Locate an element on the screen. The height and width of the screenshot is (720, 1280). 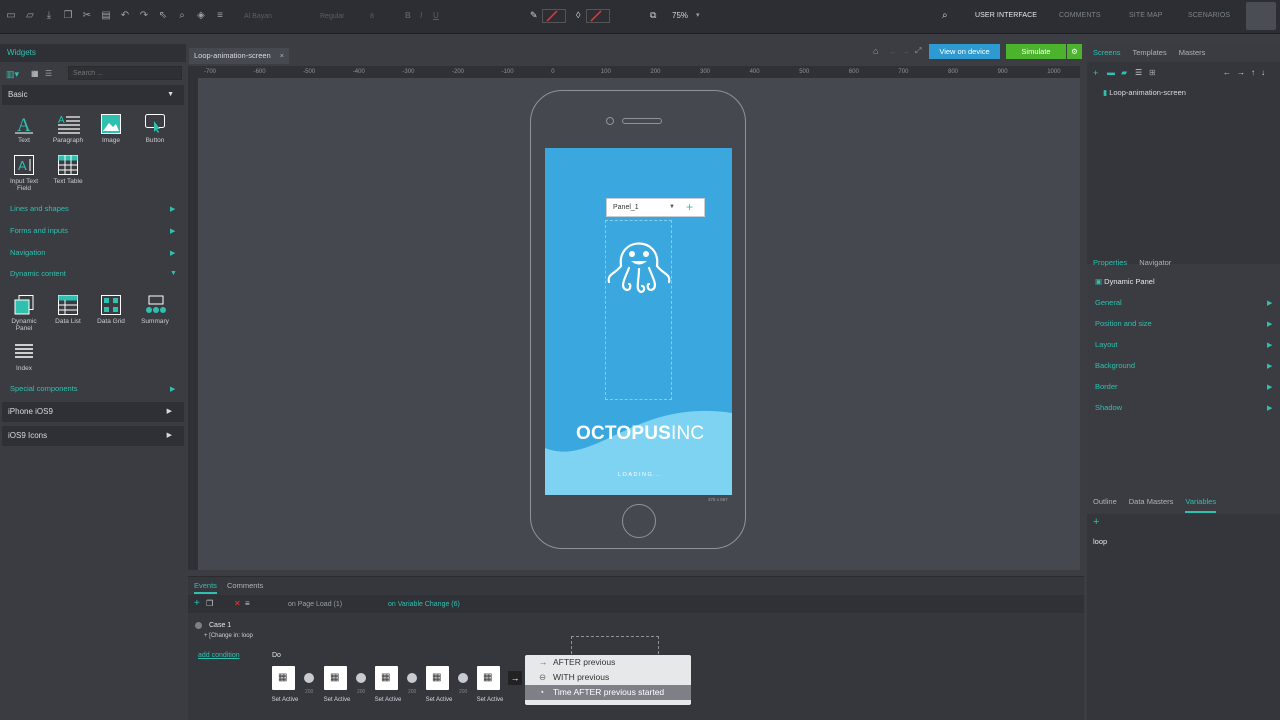
panel-state-selector: Panel_1 ▼ + is located at coordinates (655, 207).